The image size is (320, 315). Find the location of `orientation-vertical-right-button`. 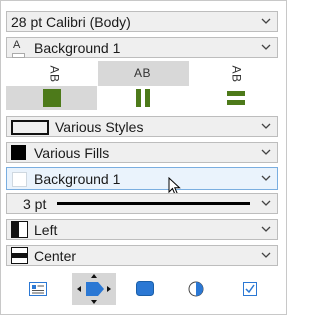

orientation-vertical-right-button is located at coordinates (235, 98).